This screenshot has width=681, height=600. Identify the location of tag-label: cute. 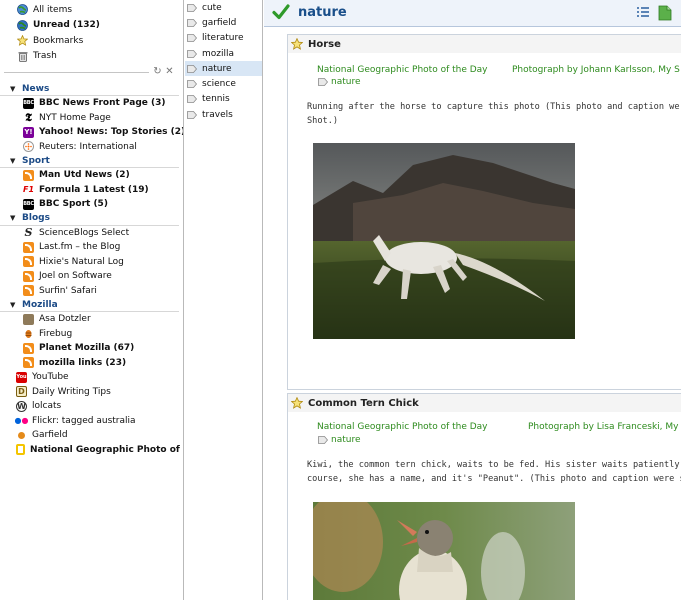
(212, 7).